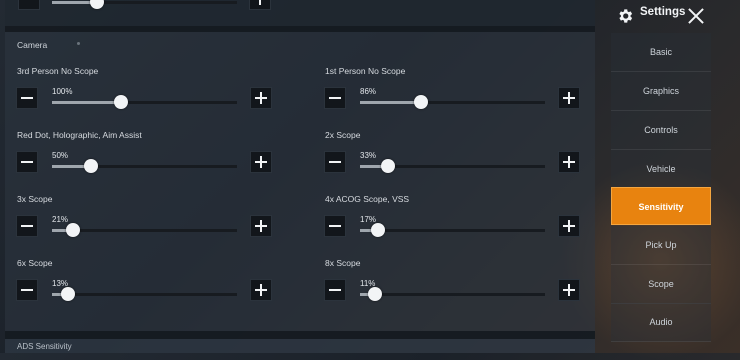  What do you see at coordinates (365, 71) in the screenshot?
I see `slider-2-label: 1st Person No Scope` at bounding box center [365, 71].